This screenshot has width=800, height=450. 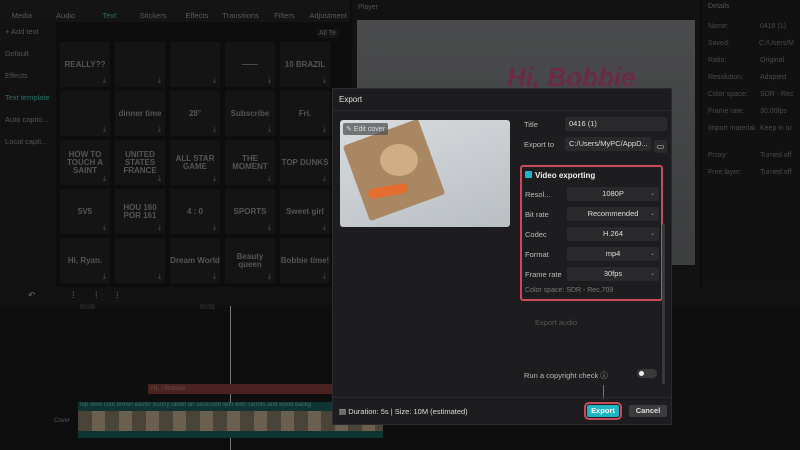 What do you see at coordinates (195, 113) in the screenshot?
I see `text-template: 28° ⤓` at bounding box center [195, 113].